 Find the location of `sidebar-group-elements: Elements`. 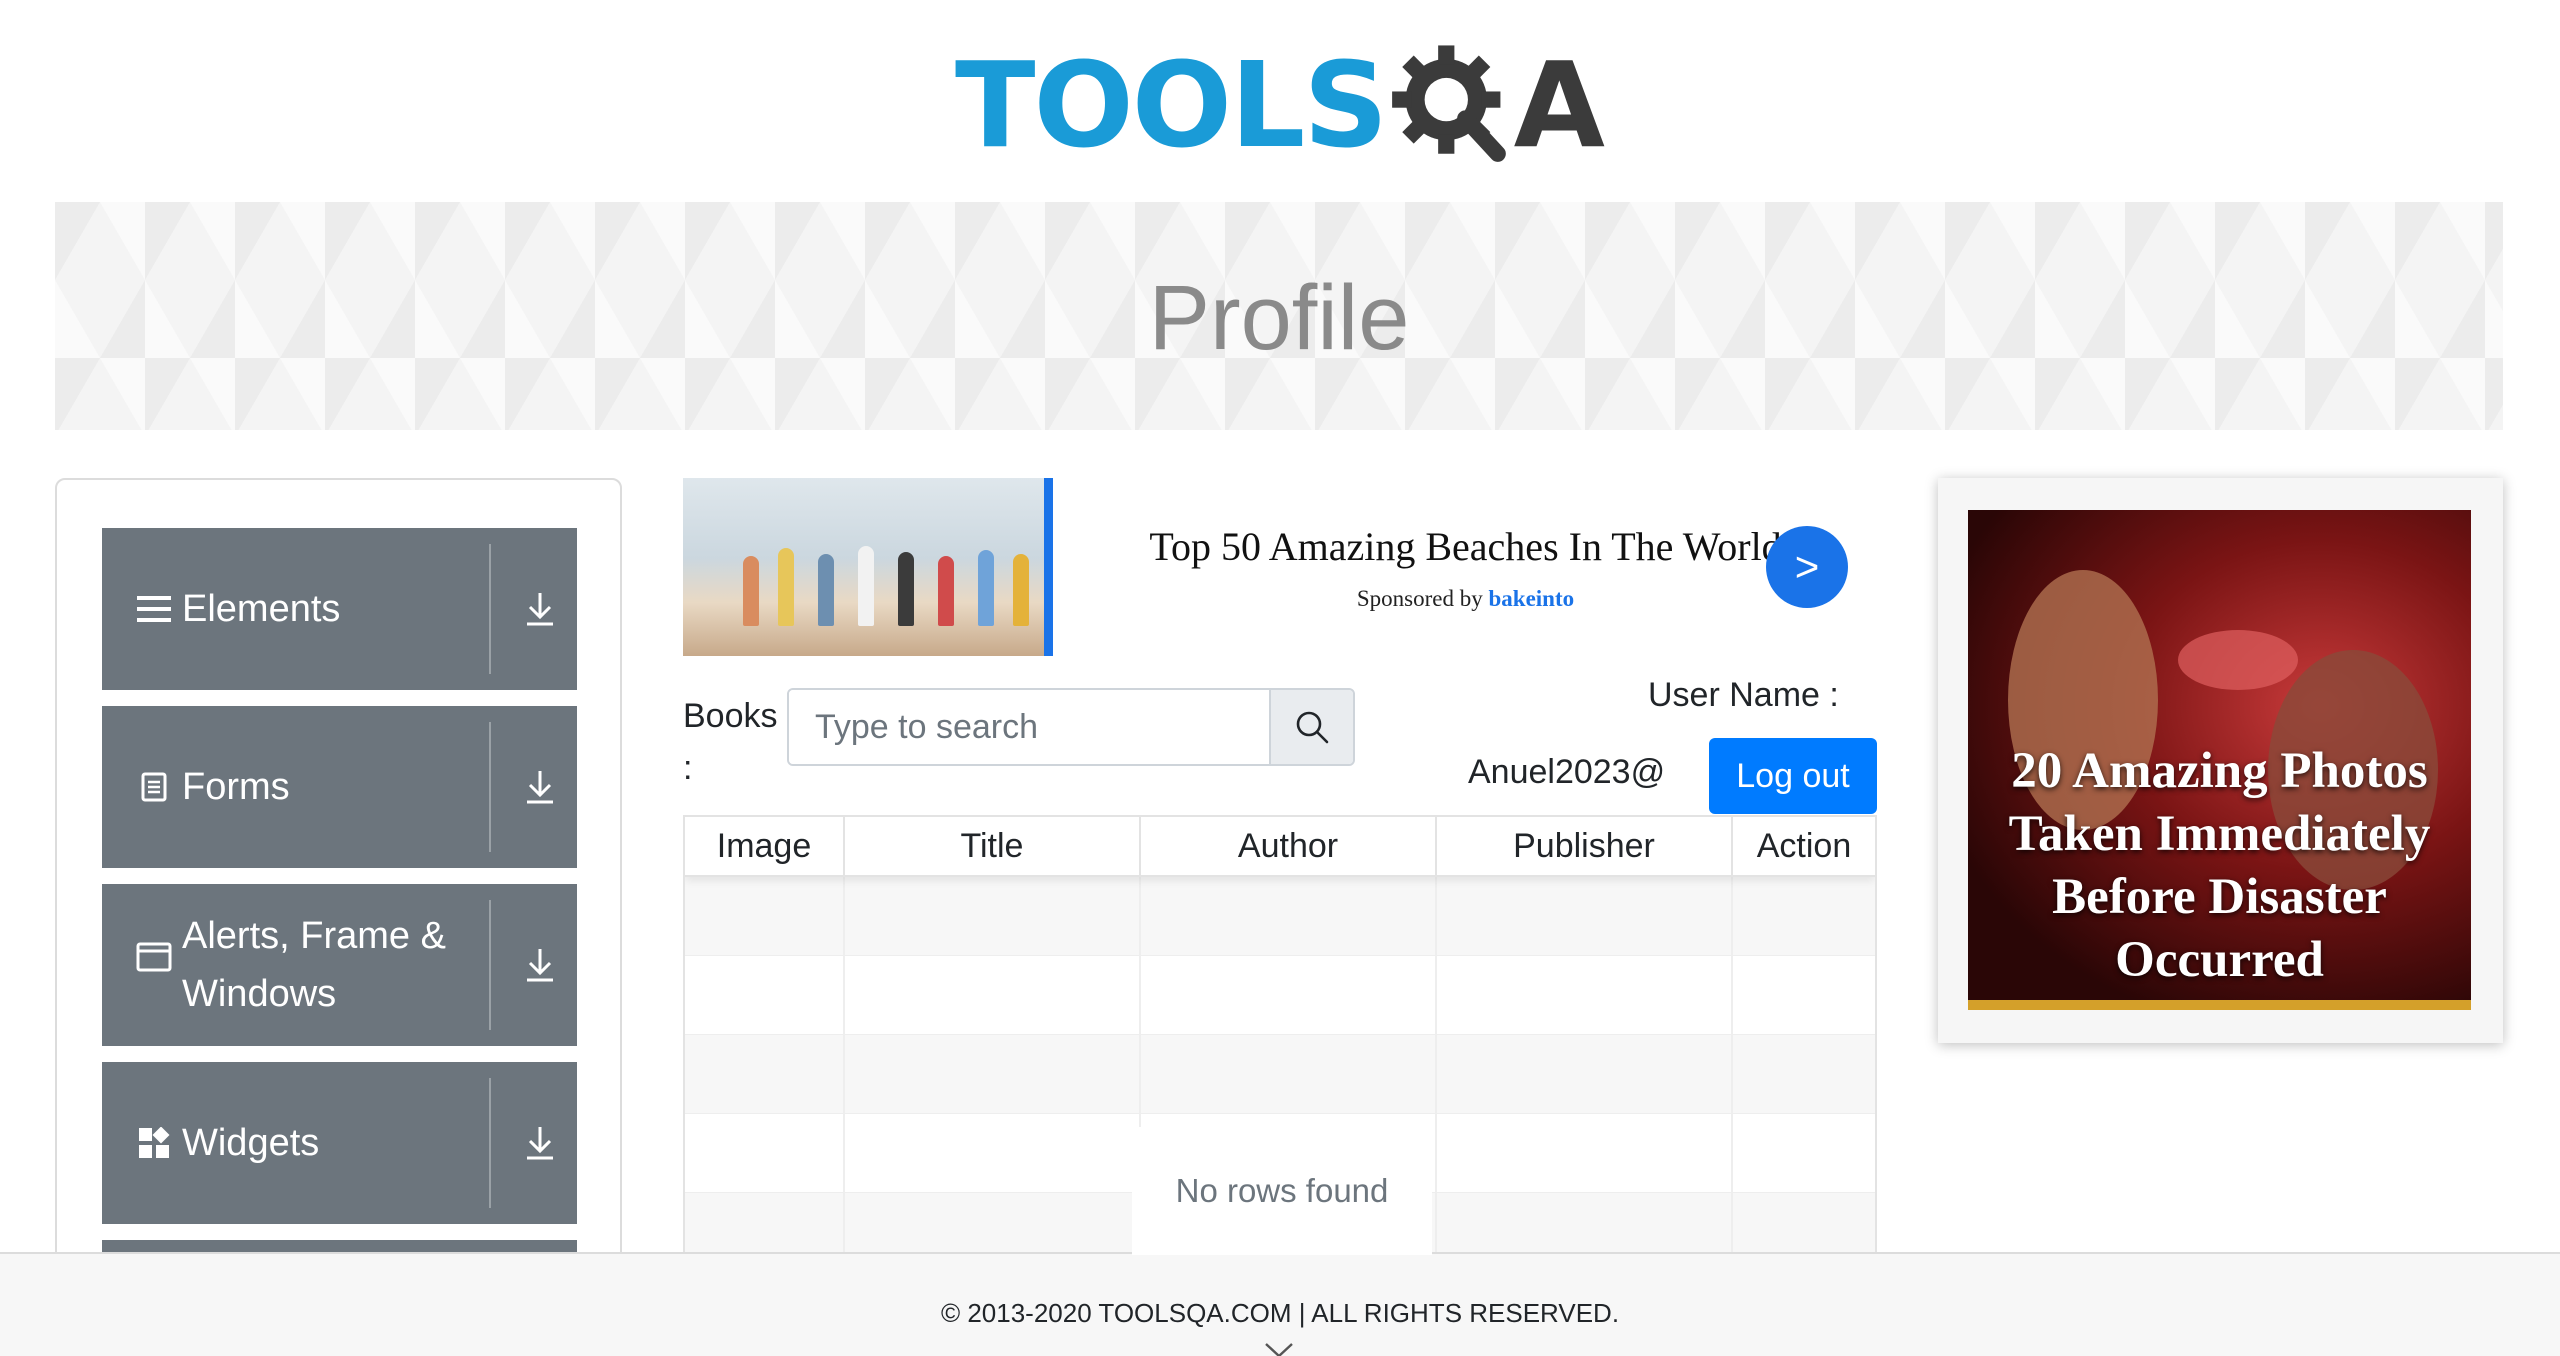

sidebar-group-elements: Elements is located at coordinates (339, 609).